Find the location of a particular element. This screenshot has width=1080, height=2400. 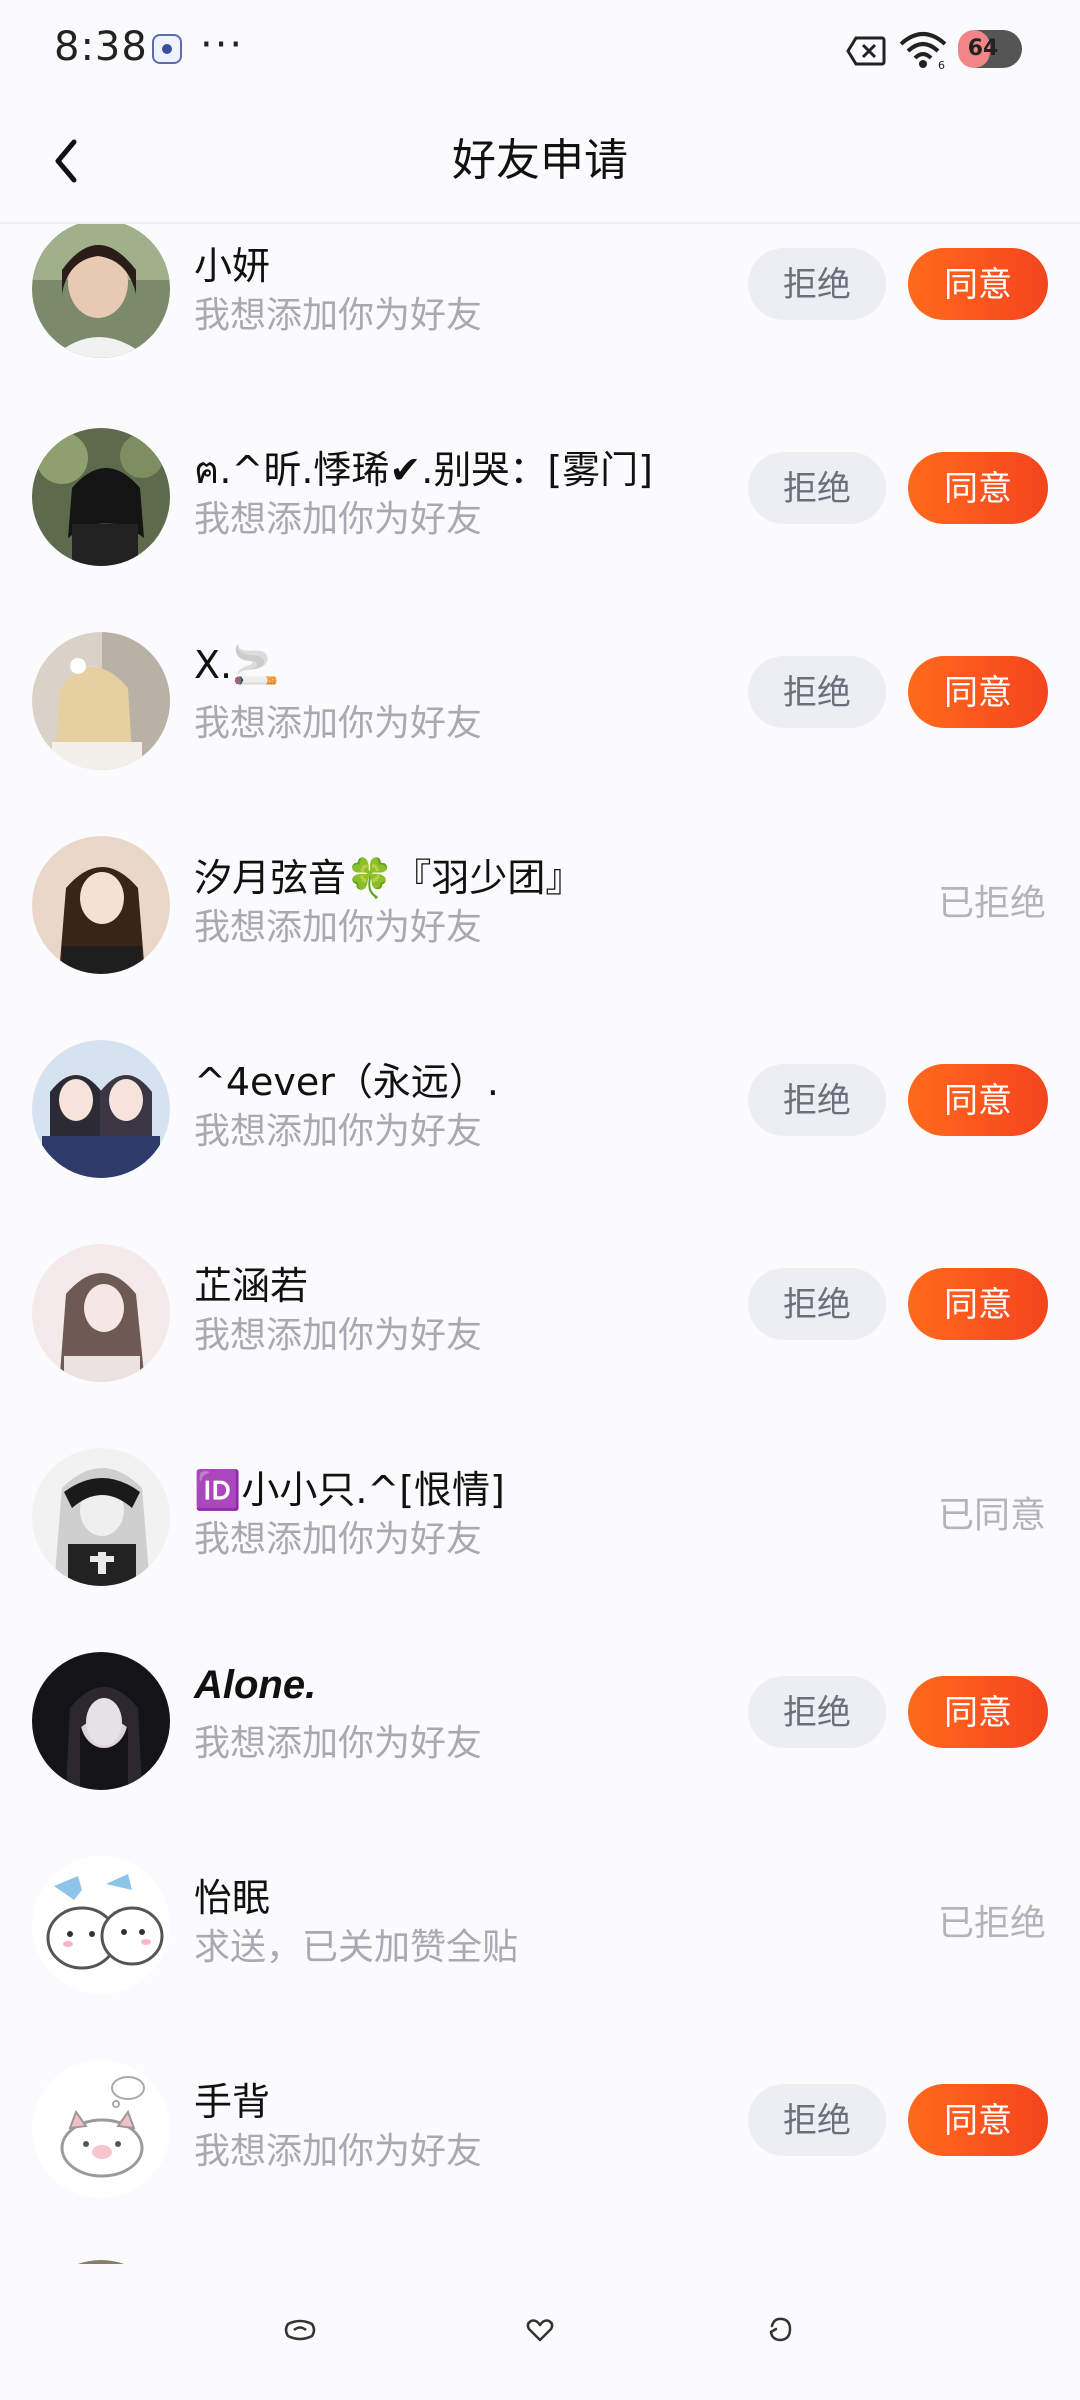

battery-percent: 64 is located at coordinates (983, 48).